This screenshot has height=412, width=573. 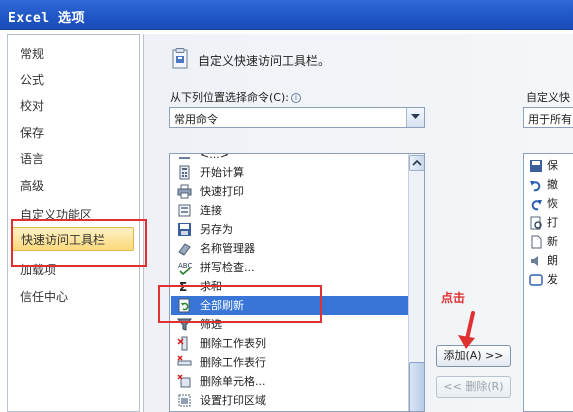 What do you see at coordinates (218, 362) in the screenshot?
I see `list-item: 删除工作表行` at bounding box center [218, 362].